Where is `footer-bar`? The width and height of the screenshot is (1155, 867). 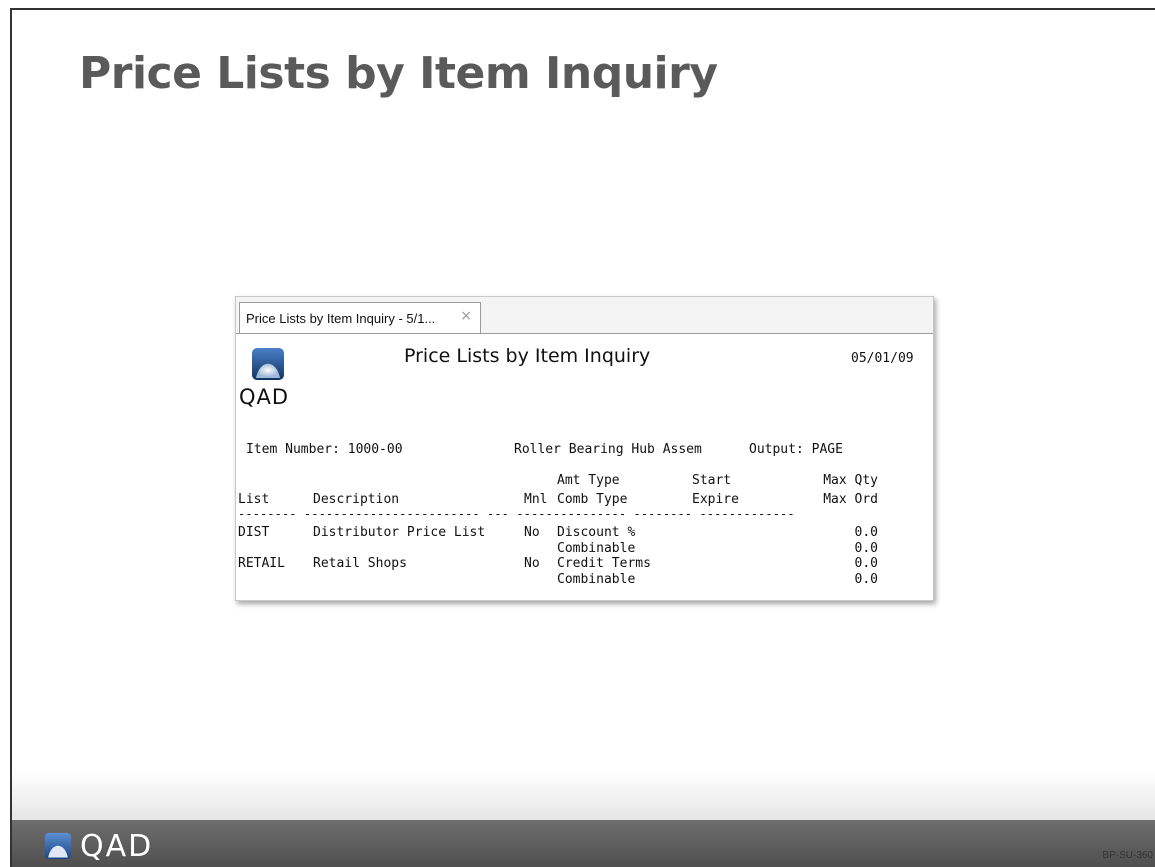
footer-bar is located at coordinates (583, 843).